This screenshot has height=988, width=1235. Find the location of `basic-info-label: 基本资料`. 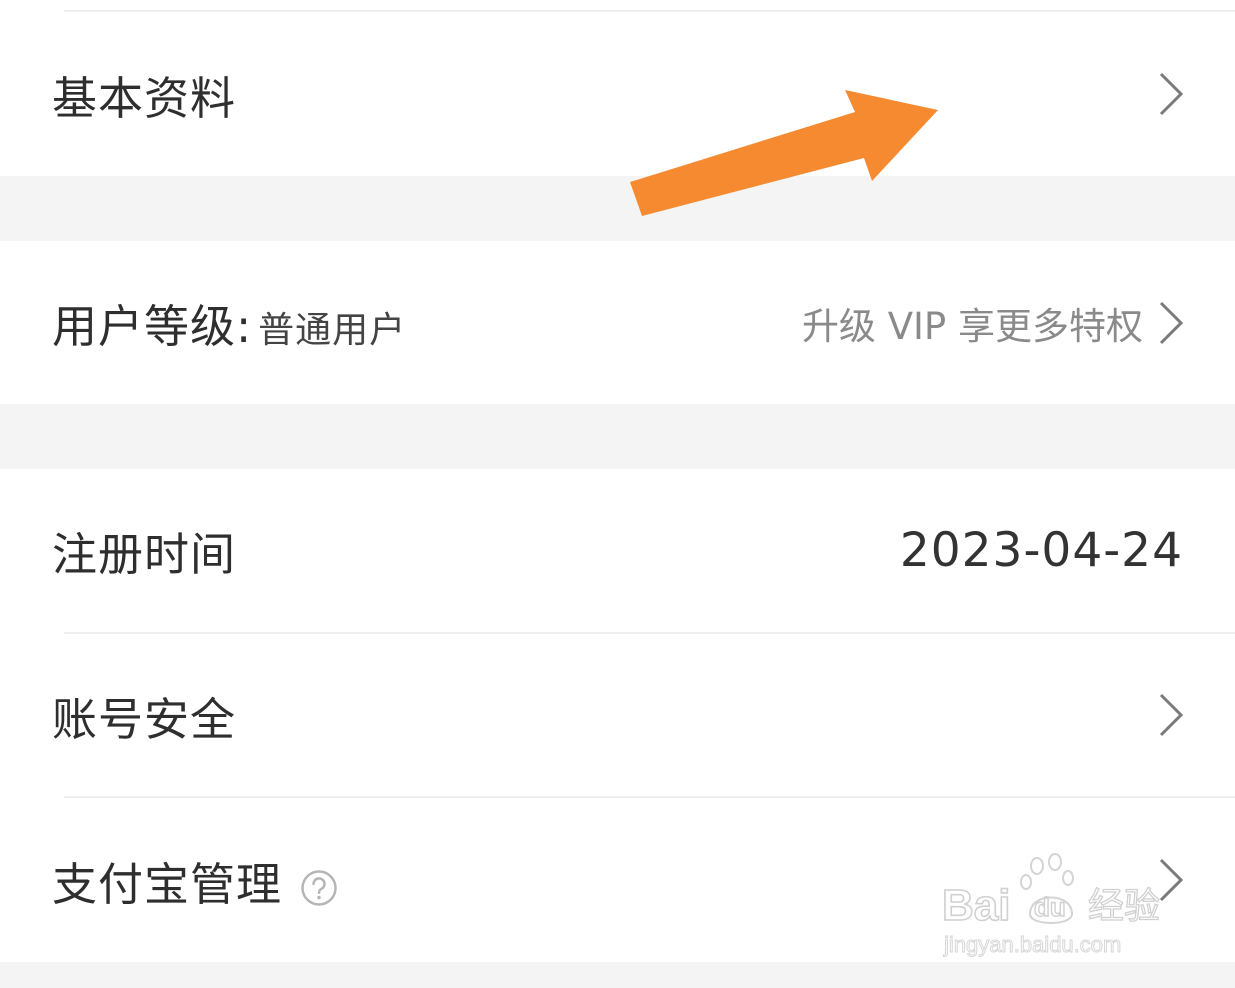

basic-info-label: 基本资料 is located at coordinates (144, 98).